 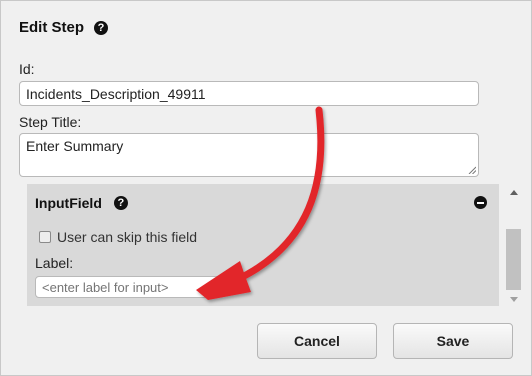 What do you see at coordinates (128, 287) in the screenshot?
I see `label-input` at bounding box center [128, 287].